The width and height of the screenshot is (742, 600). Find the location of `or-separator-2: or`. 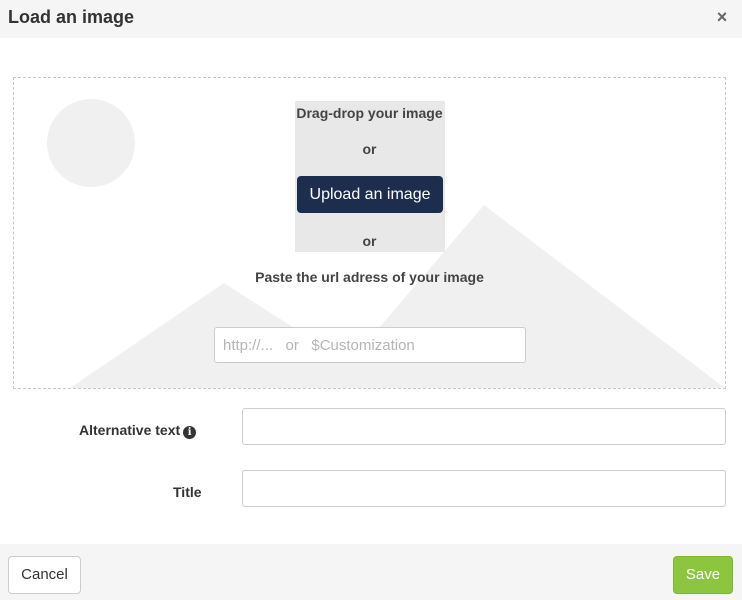

or-separator-2: or is located at coordinates (369, 241).